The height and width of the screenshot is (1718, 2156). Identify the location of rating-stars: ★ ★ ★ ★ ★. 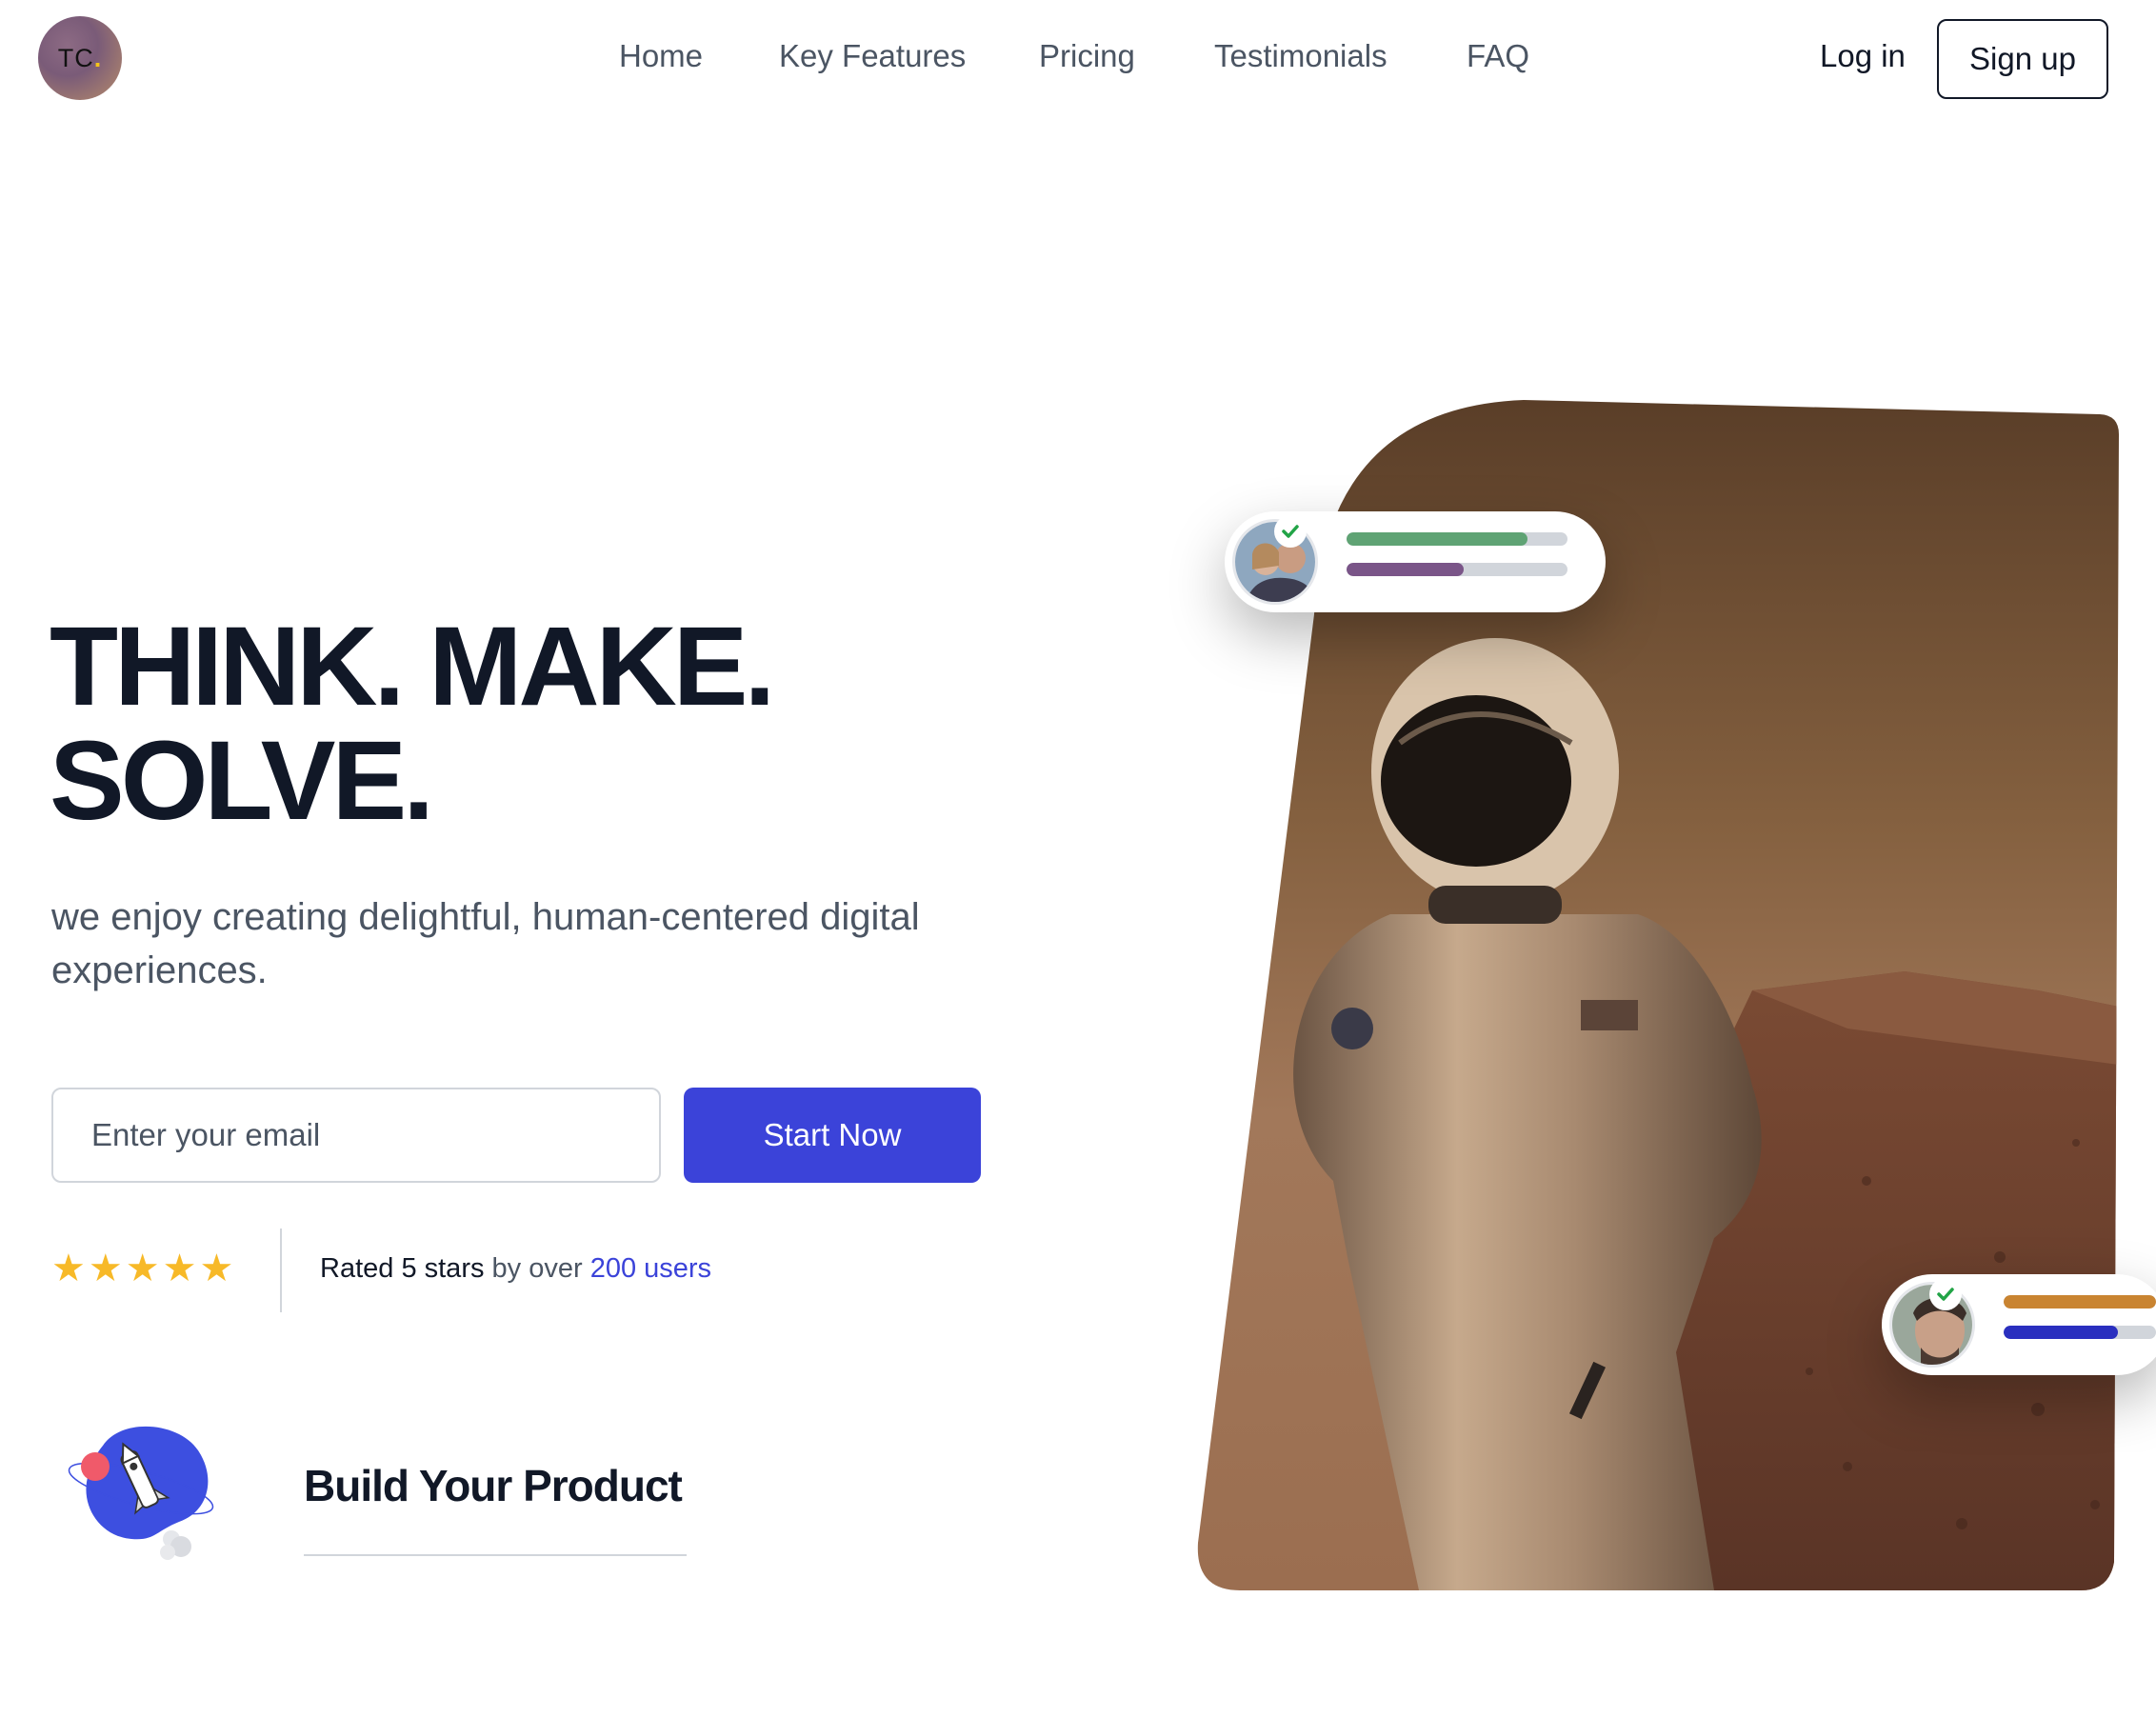
(142, 1268).